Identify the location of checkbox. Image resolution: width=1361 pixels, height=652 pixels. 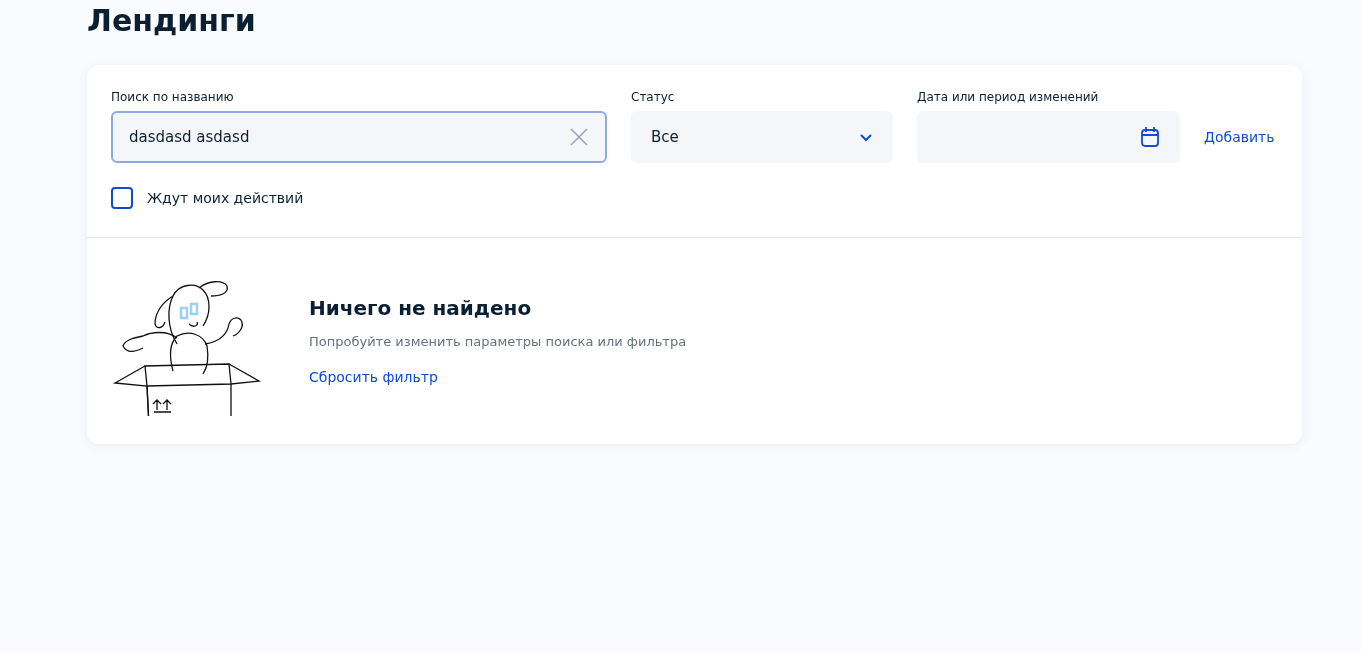
(122, 198).